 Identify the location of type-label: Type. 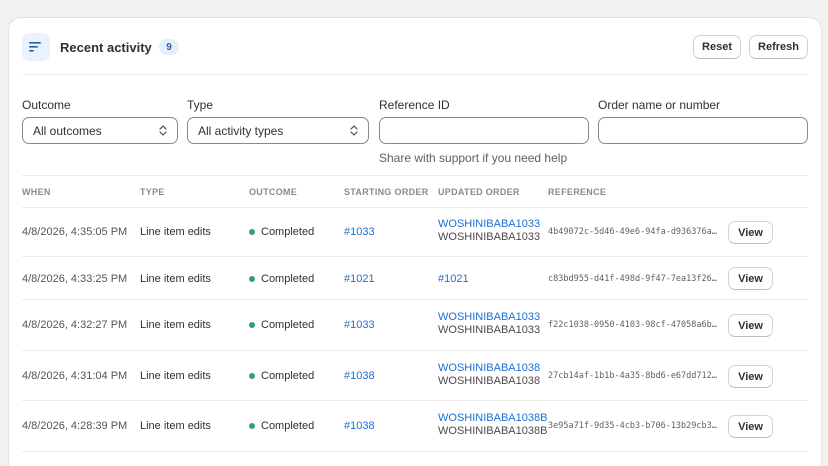
(200, 105).